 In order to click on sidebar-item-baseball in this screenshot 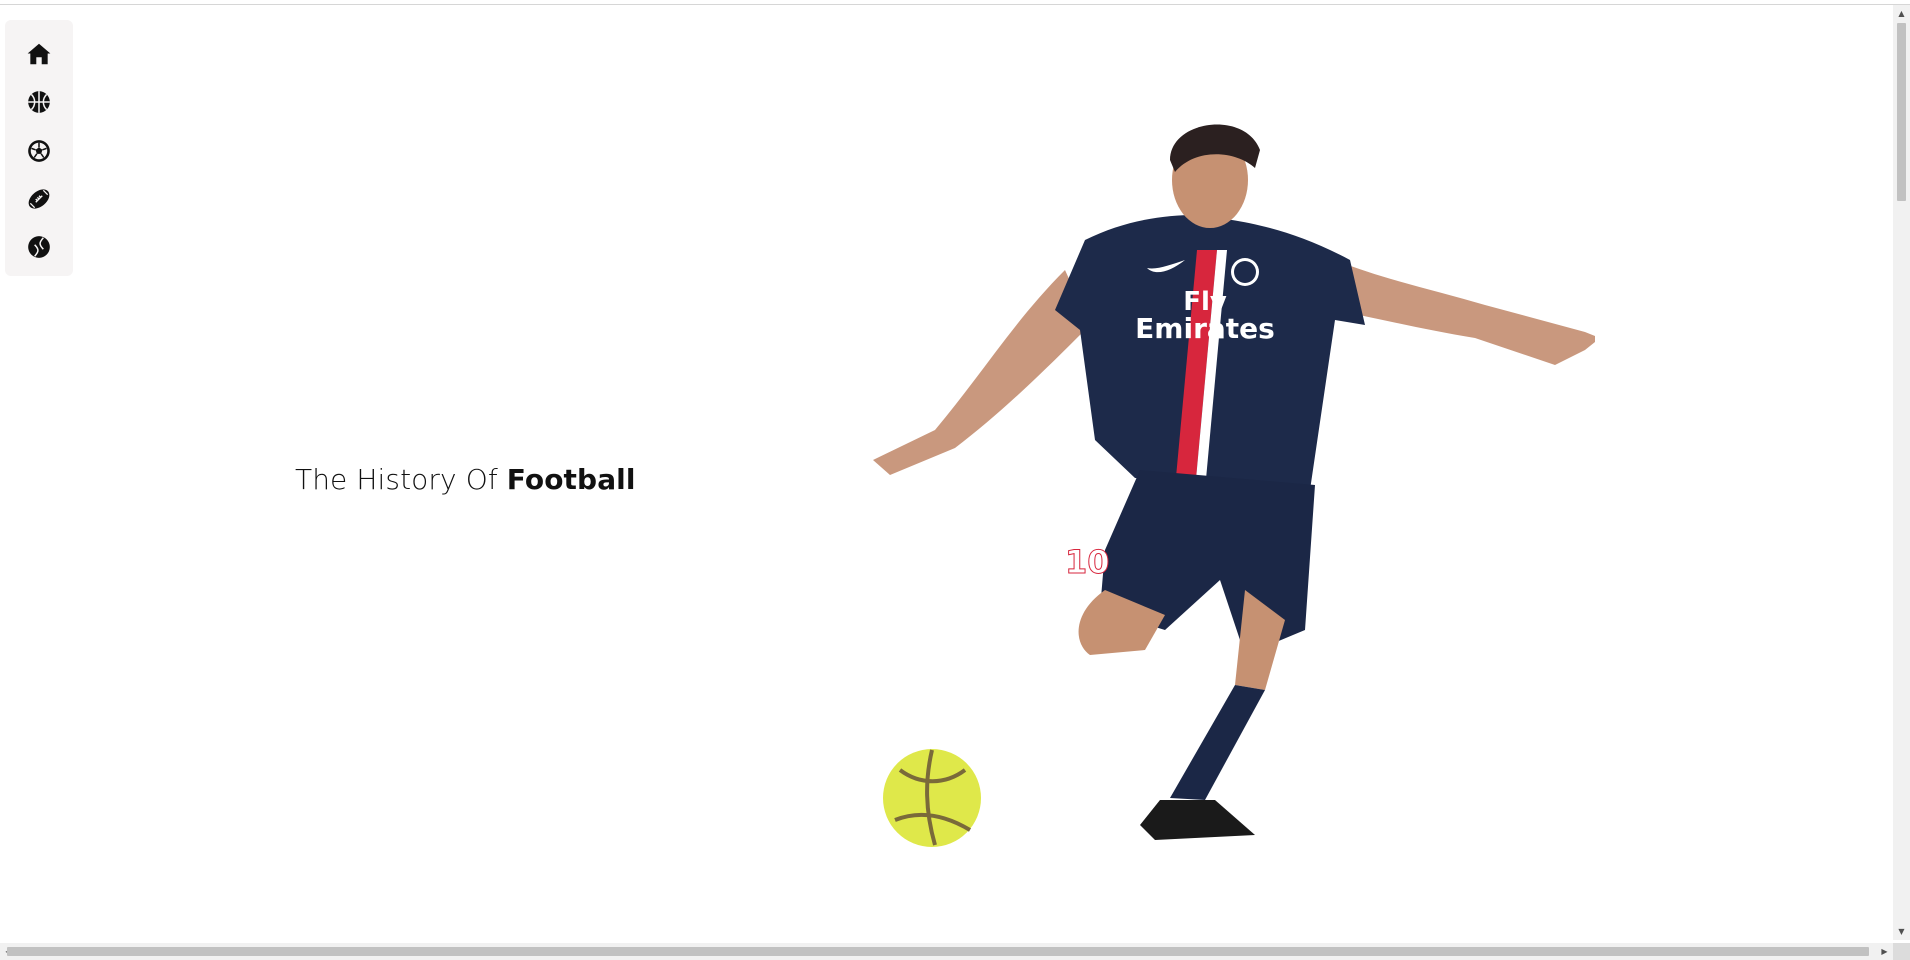, I will do `click(39, 247)`.